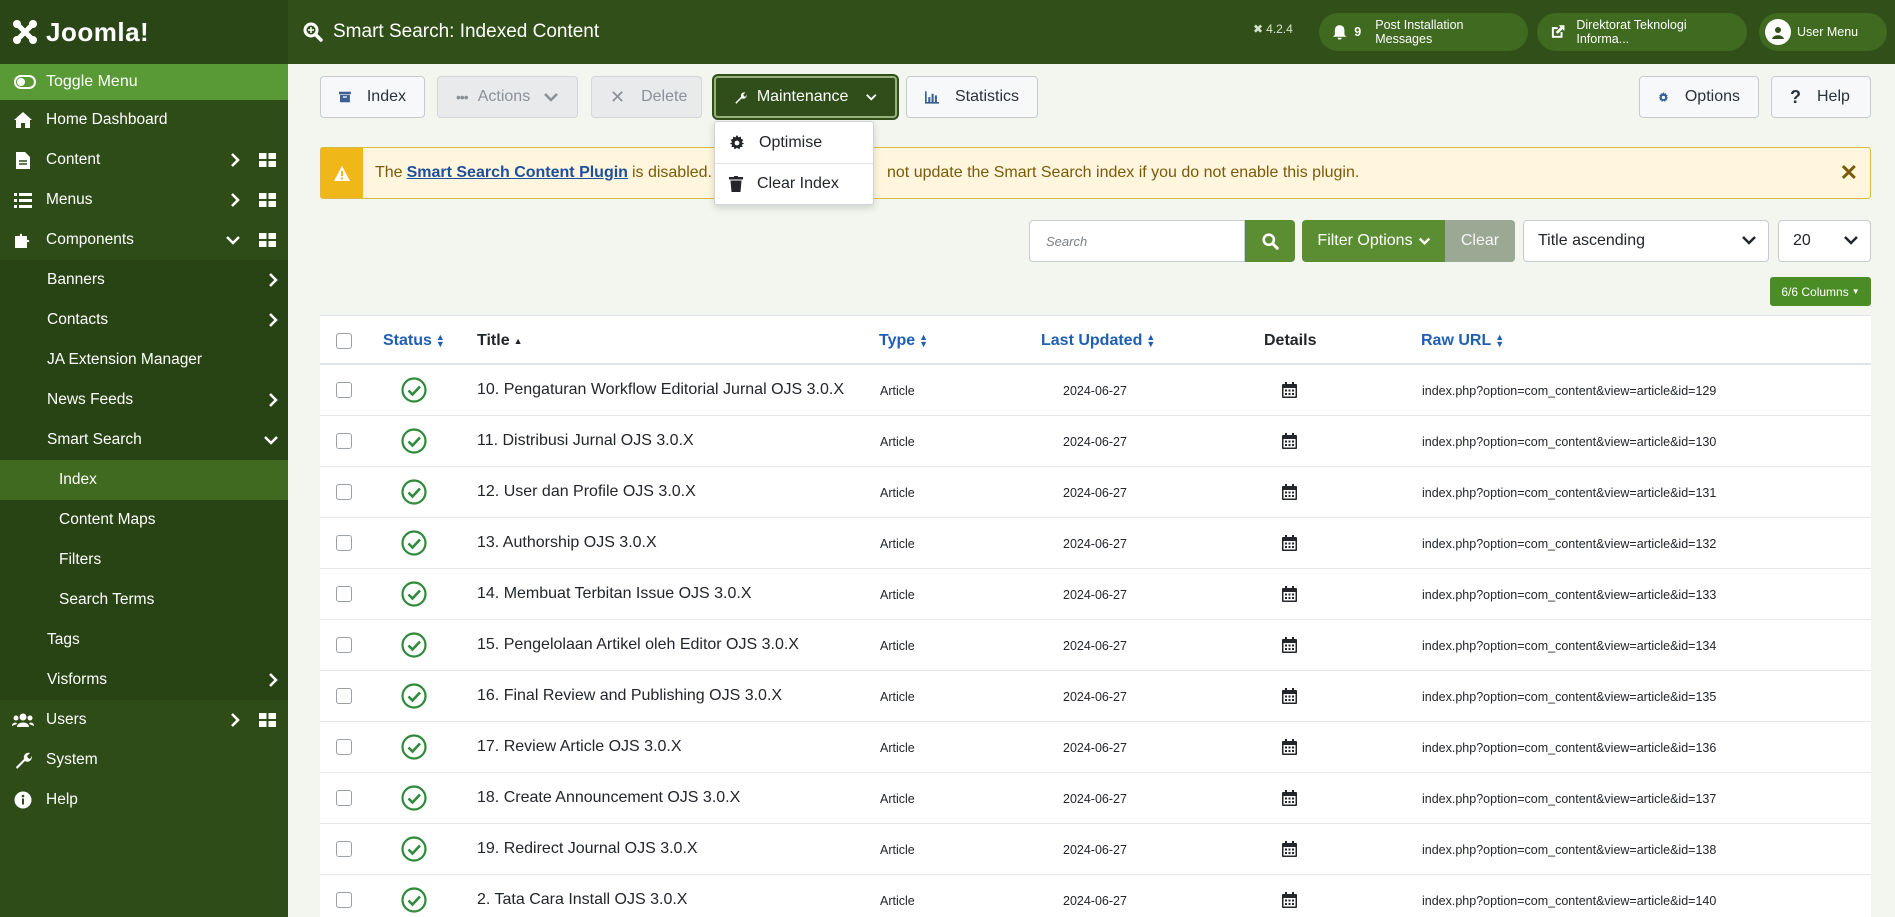  What do you see at coordinates (1646, 241) in the screenshot?
I see `ordering-select: Title ascending` at bounding box center [1646, 241].